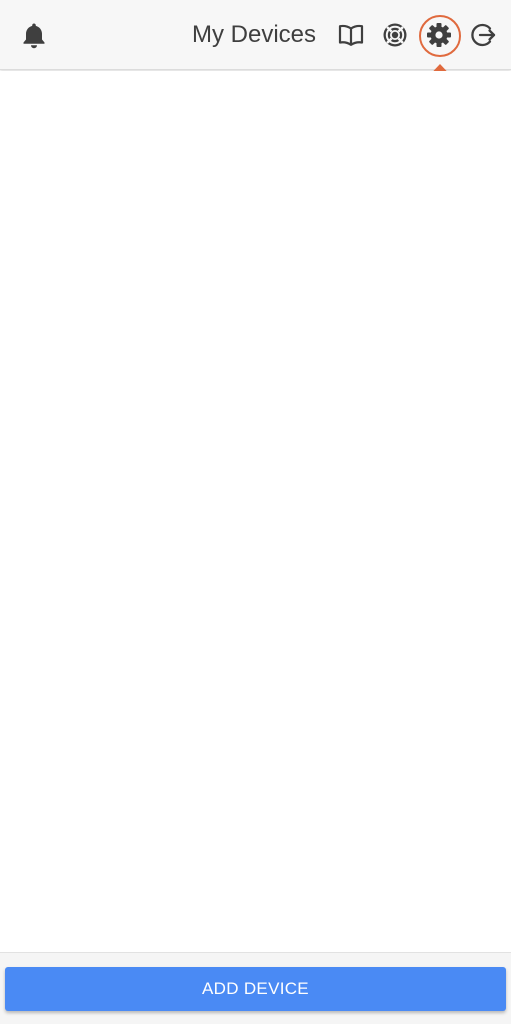 The width and height of the screenshot is (511, 1024). I want to click on logout-button, so click(483, 35).